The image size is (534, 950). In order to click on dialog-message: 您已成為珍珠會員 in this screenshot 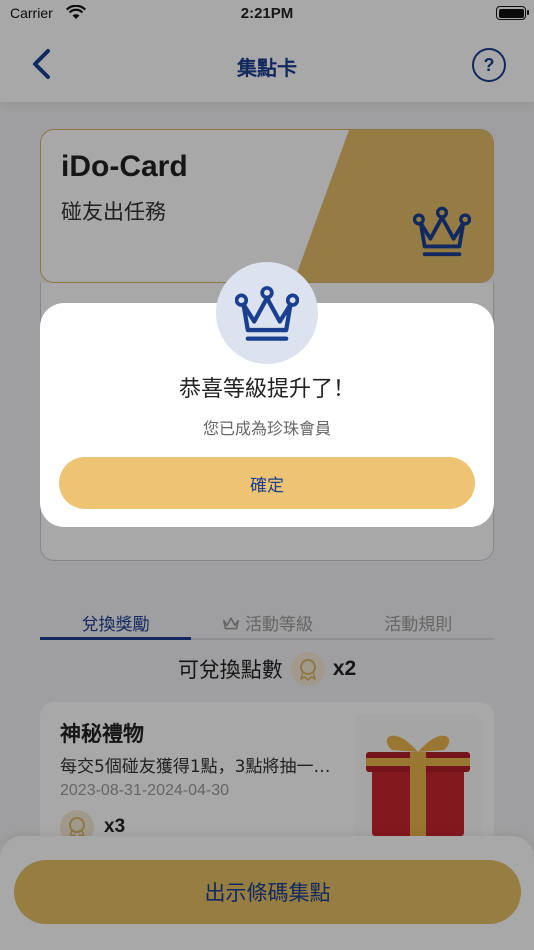, I will do `click(266, 428)`.